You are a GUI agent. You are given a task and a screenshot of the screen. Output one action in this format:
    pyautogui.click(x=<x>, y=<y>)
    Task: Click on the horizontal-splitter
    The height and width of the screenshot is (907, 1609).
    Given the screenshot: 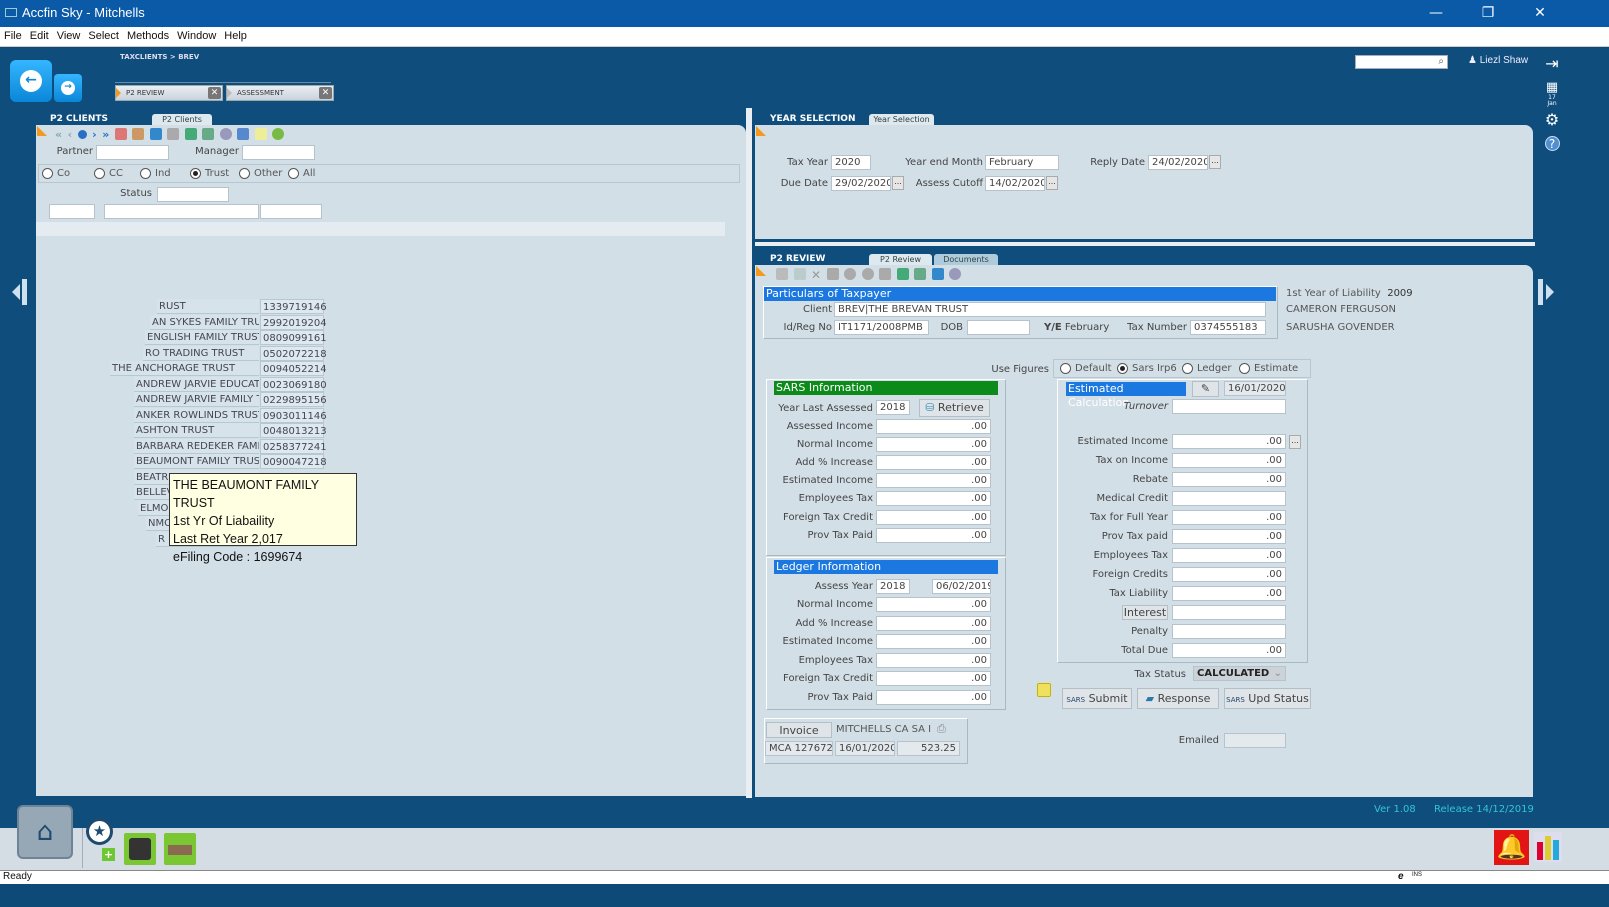 What is the action you would take?
    pyautogui.click(x=1145, y=244)
    